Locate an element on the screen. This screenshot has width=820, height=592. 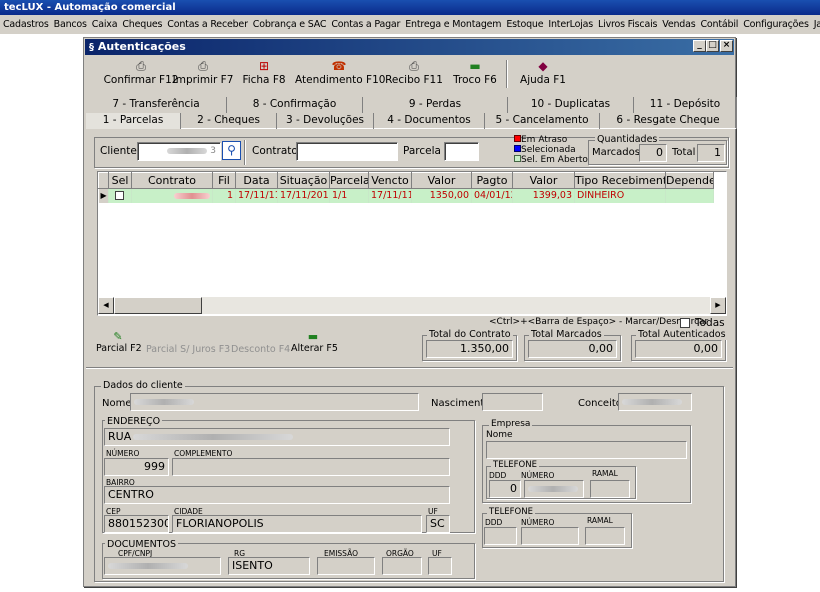
menu-item-9: InterLojas is located at coordinates (570, 24).